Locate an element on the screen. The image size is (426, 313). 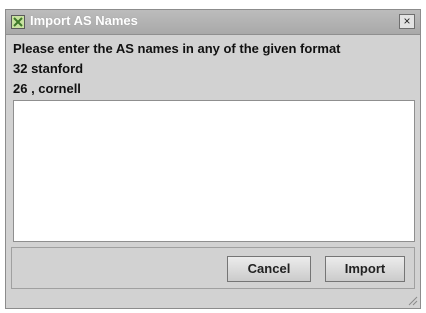
button-bar: Cancel Import is located at coordinates (213, 268).